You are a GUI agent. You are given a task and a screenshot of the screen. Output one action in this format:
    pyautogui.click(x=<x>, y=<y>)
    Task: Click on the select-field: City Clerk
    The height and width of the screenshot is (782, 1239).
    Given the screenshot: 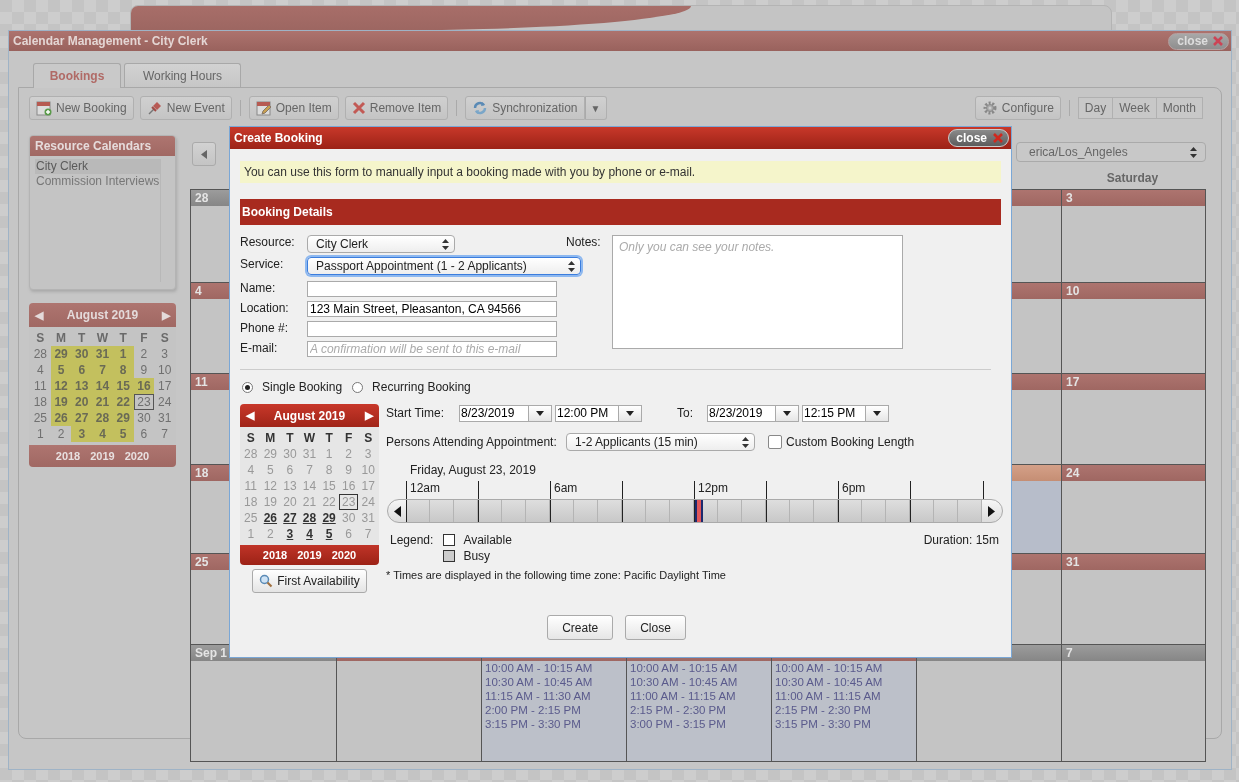 What is the action you would take?
    pyautogui.click(x=381, y=244)
    